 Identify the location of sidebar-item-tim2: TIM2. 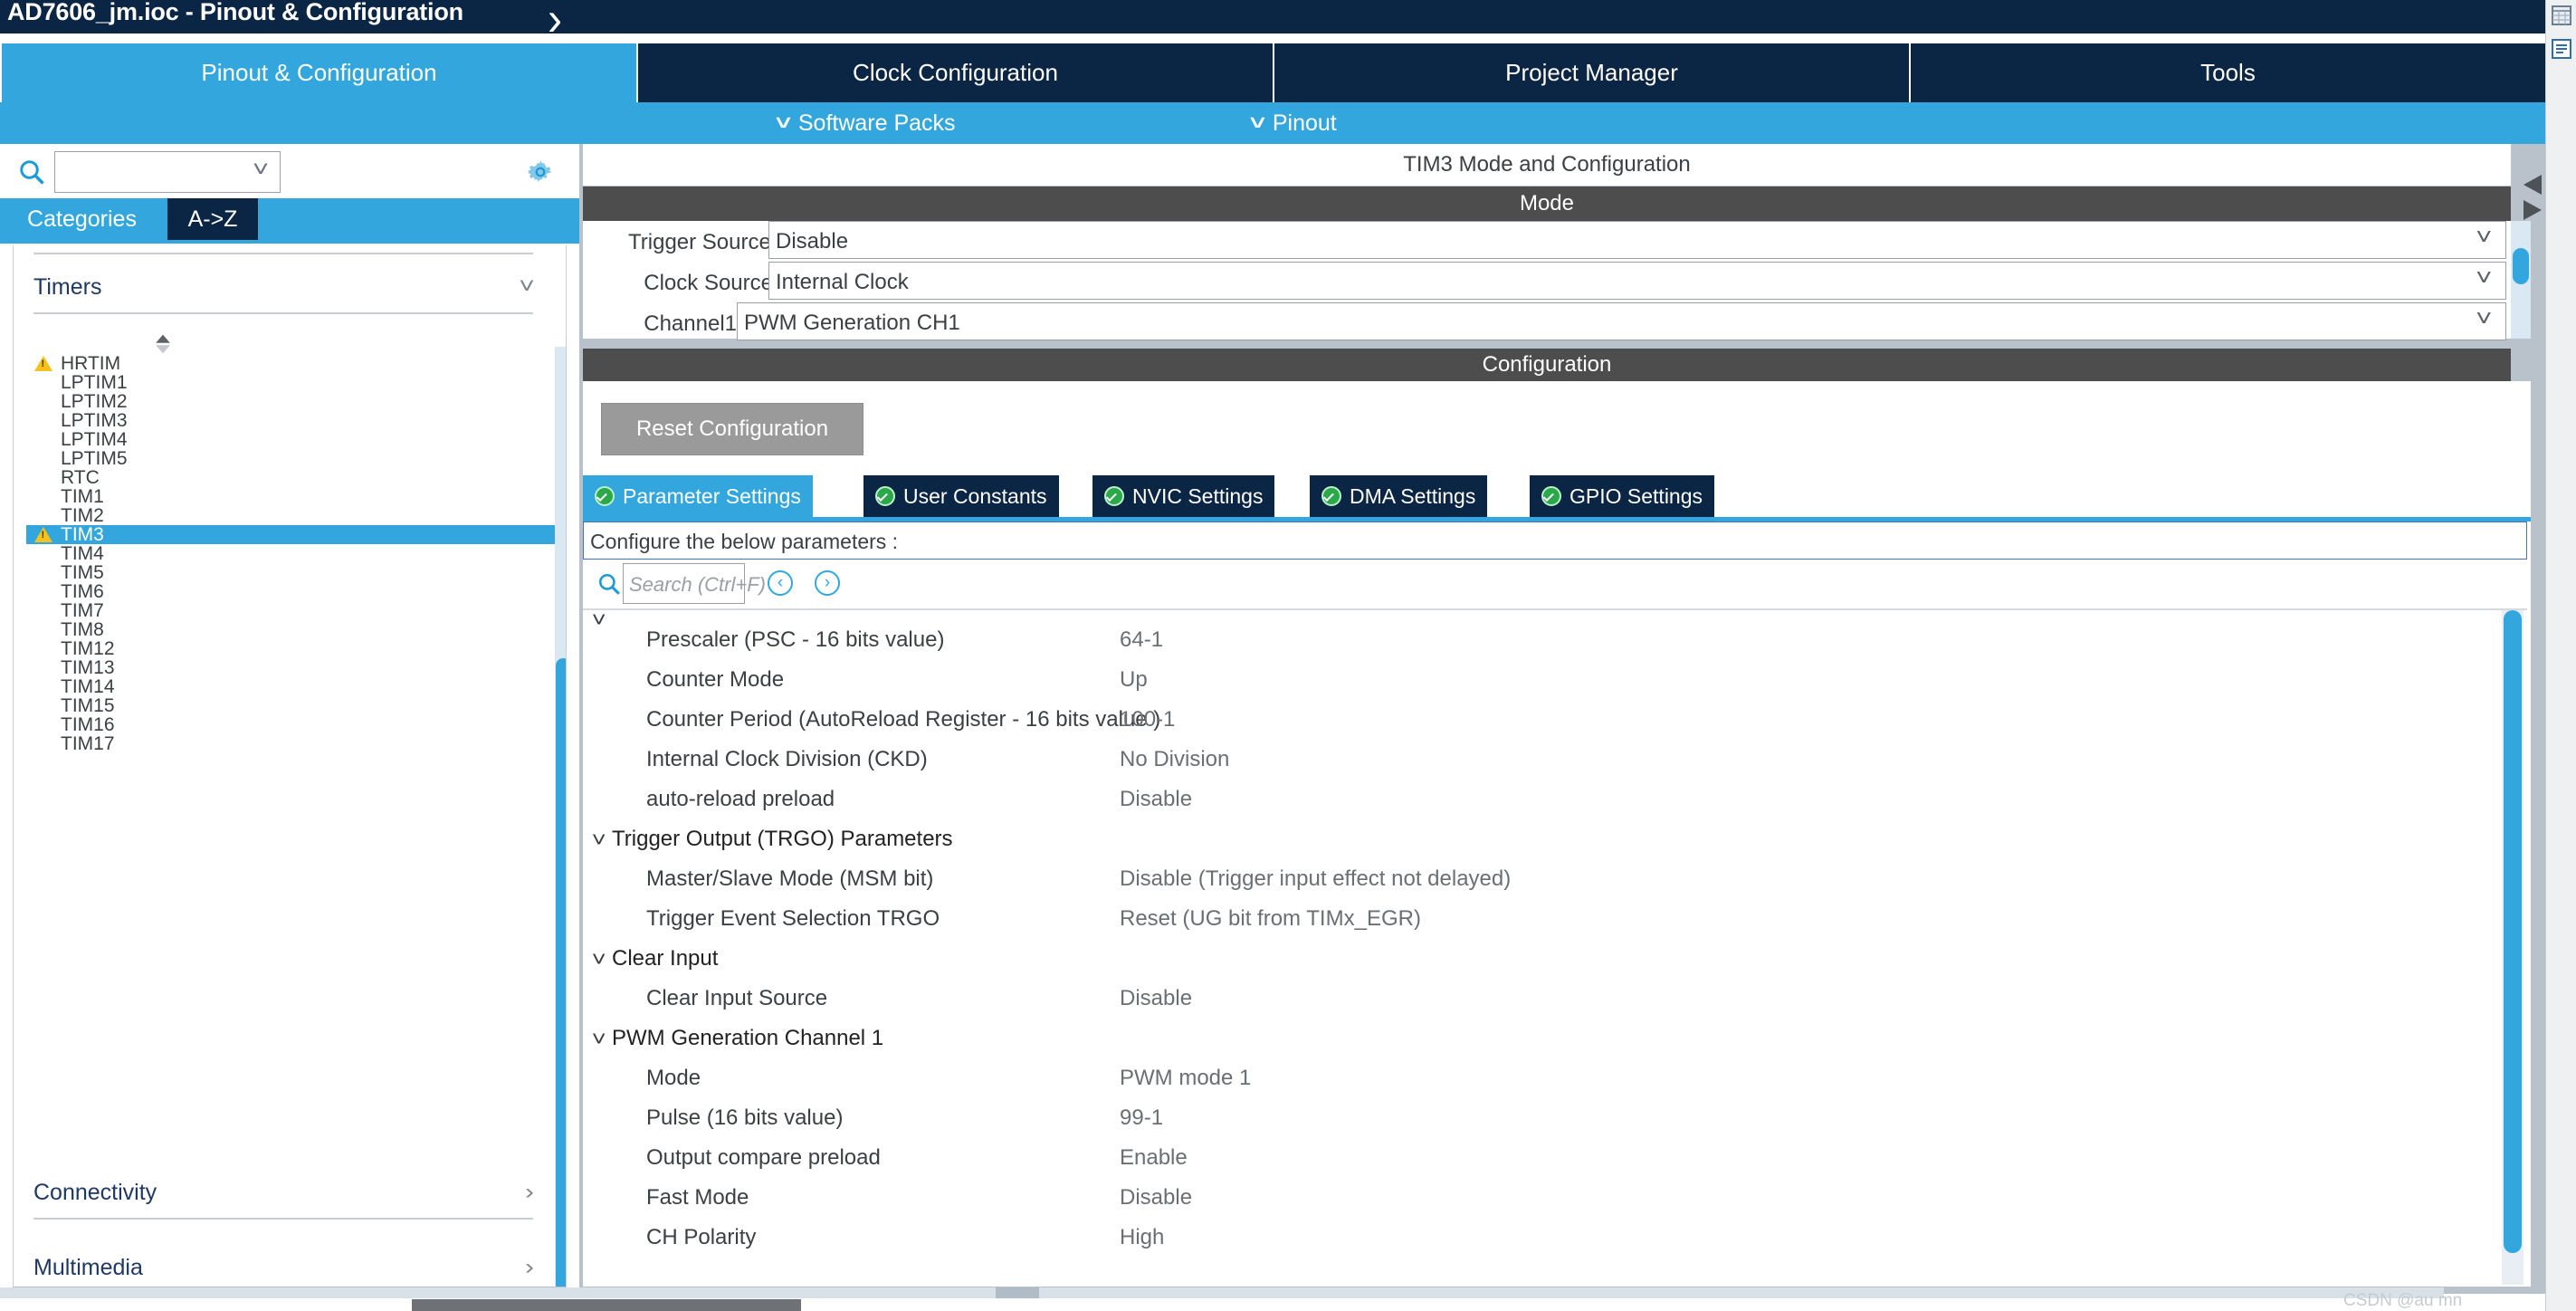
(291, 515).